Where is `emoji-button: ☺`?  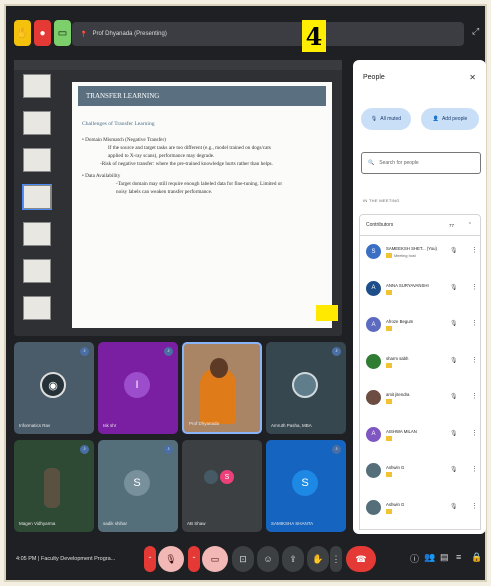 emoji-button: ☺ is located at coordinates (268, 559).